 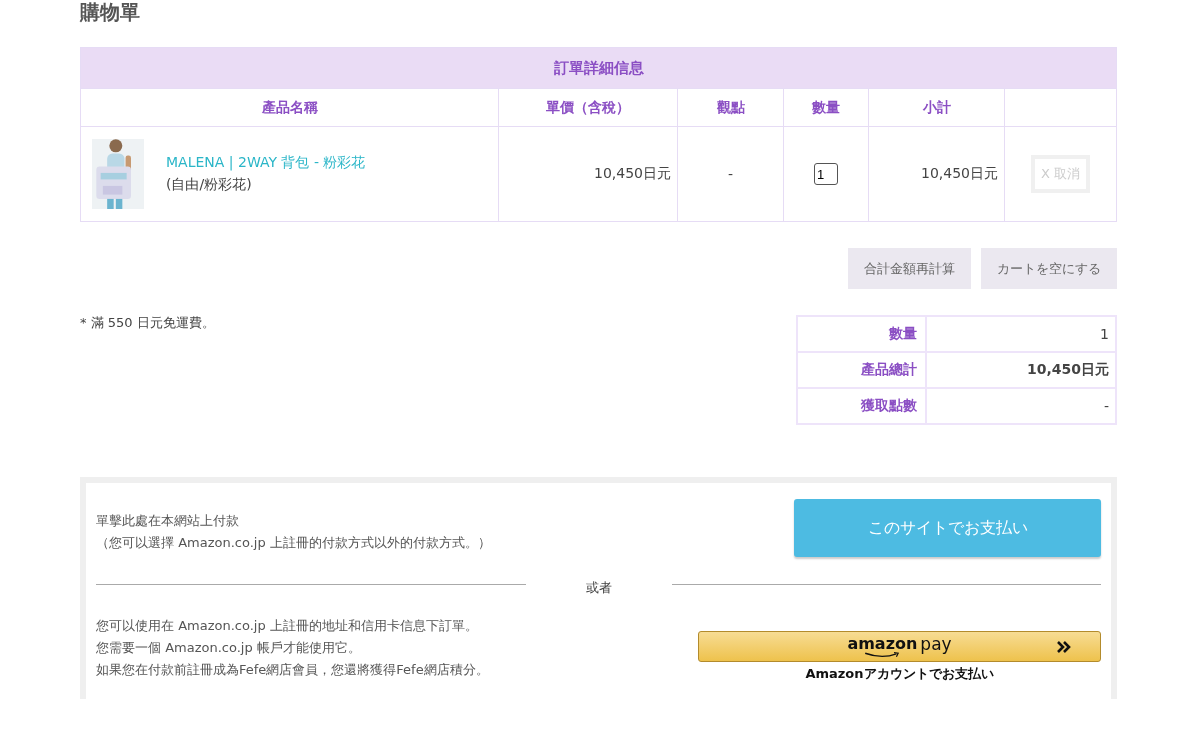 What do you see at coordinates (861, 406) in the screenshot?
I see `summary-label: 獲取點數` at bounding box center [861, 406].